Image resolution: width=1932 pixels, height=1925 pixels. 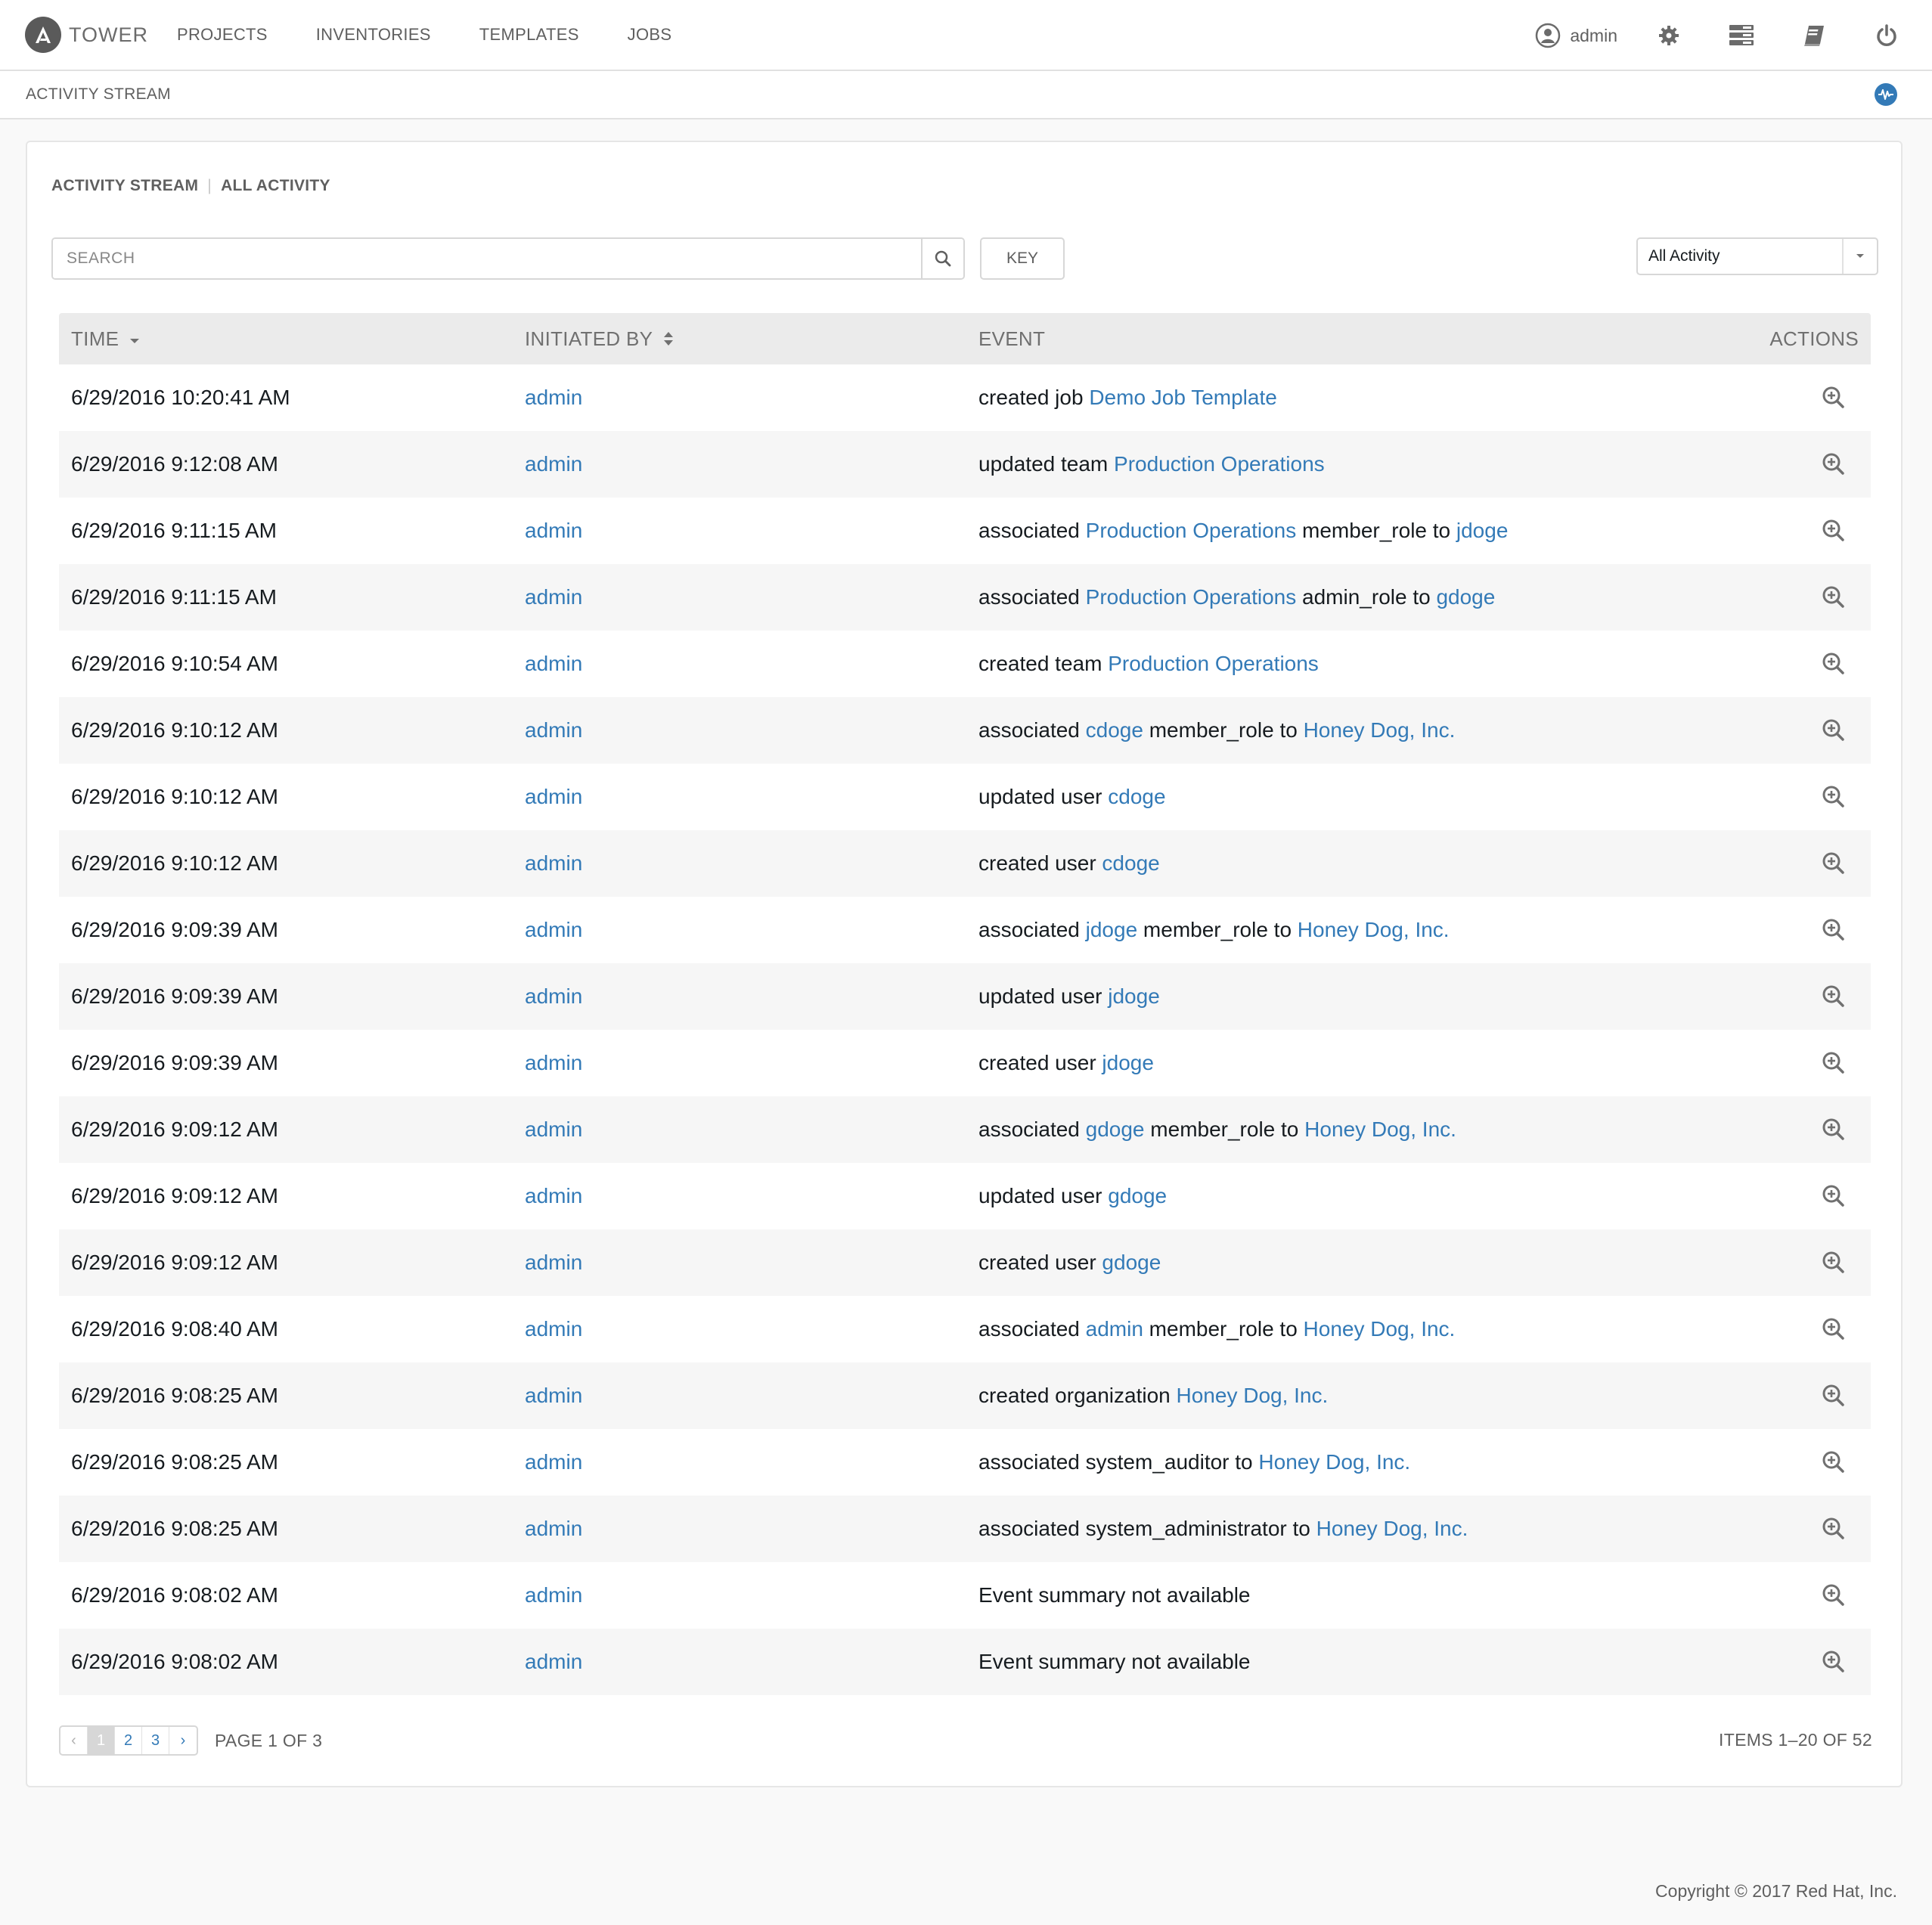 What do you see at coordinates (128, 1740) in the screenshot?
I see `page-2-button: 2` at bounding box center [128, 1740].